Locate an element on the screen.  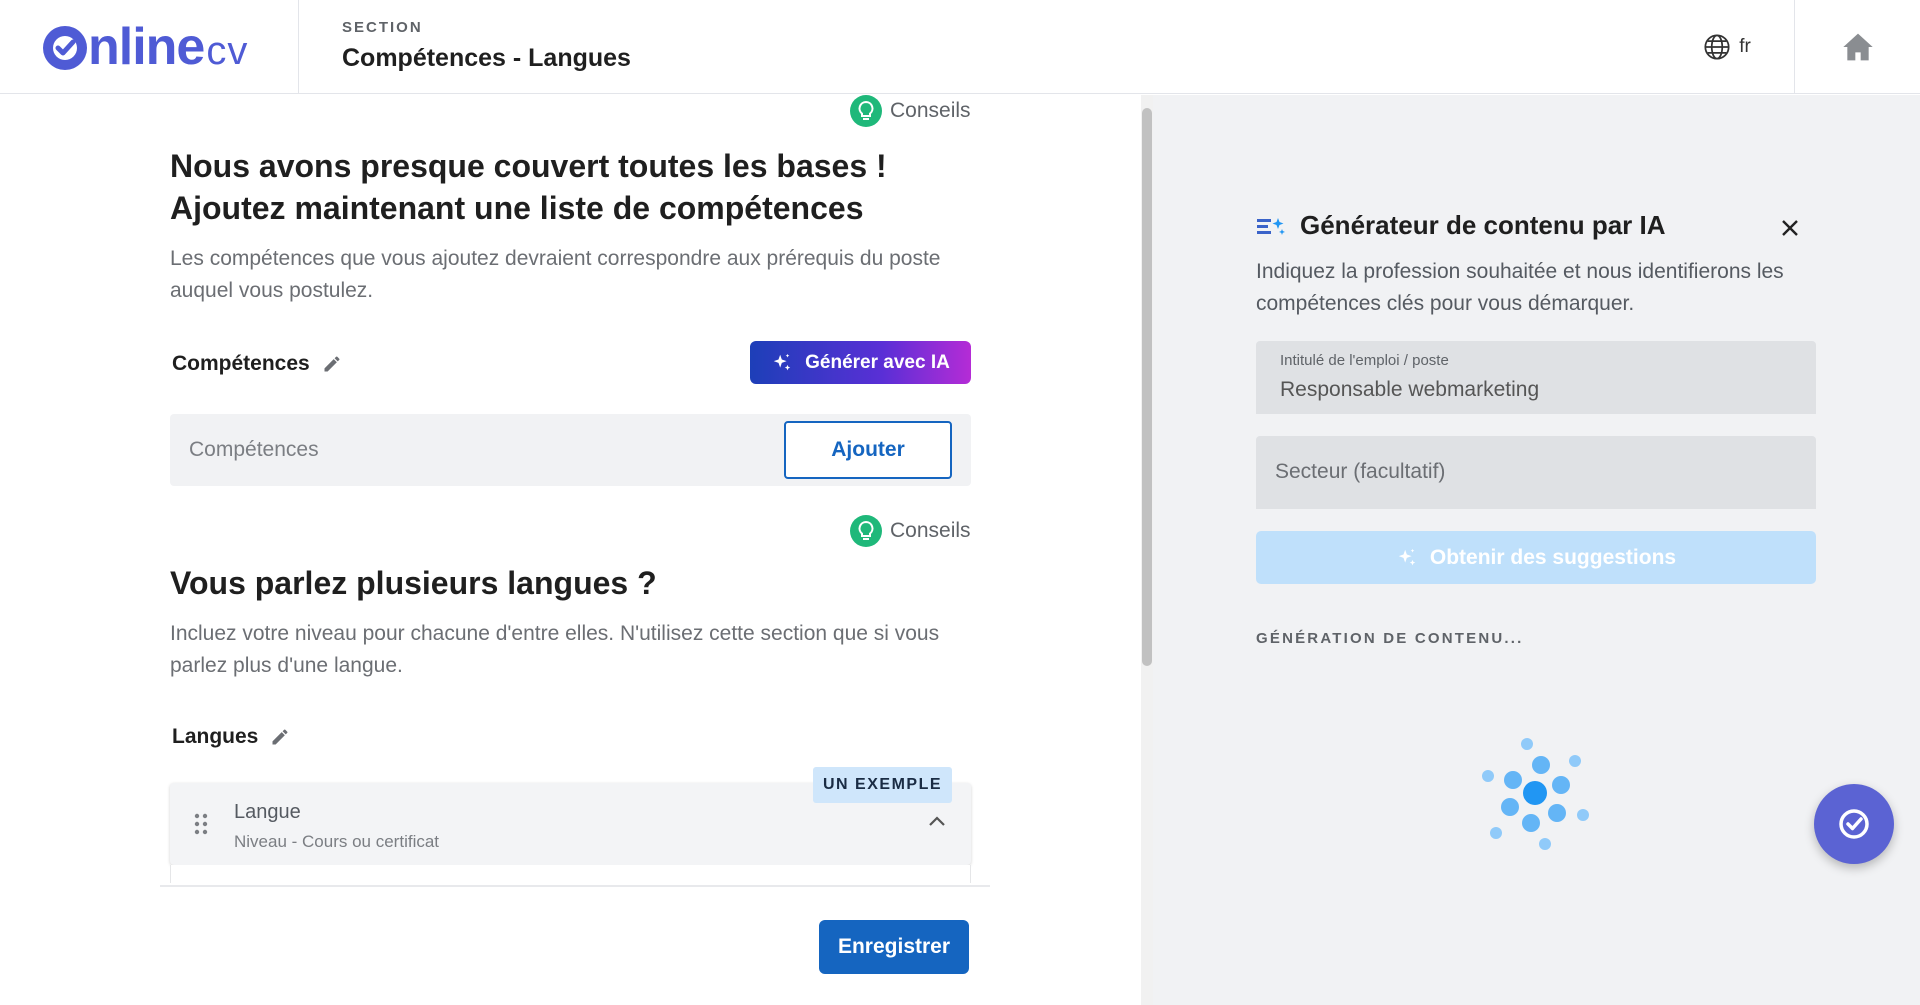
get-suggestions-button: Obtenir des suggestions is located at coordinates (1536, 557).